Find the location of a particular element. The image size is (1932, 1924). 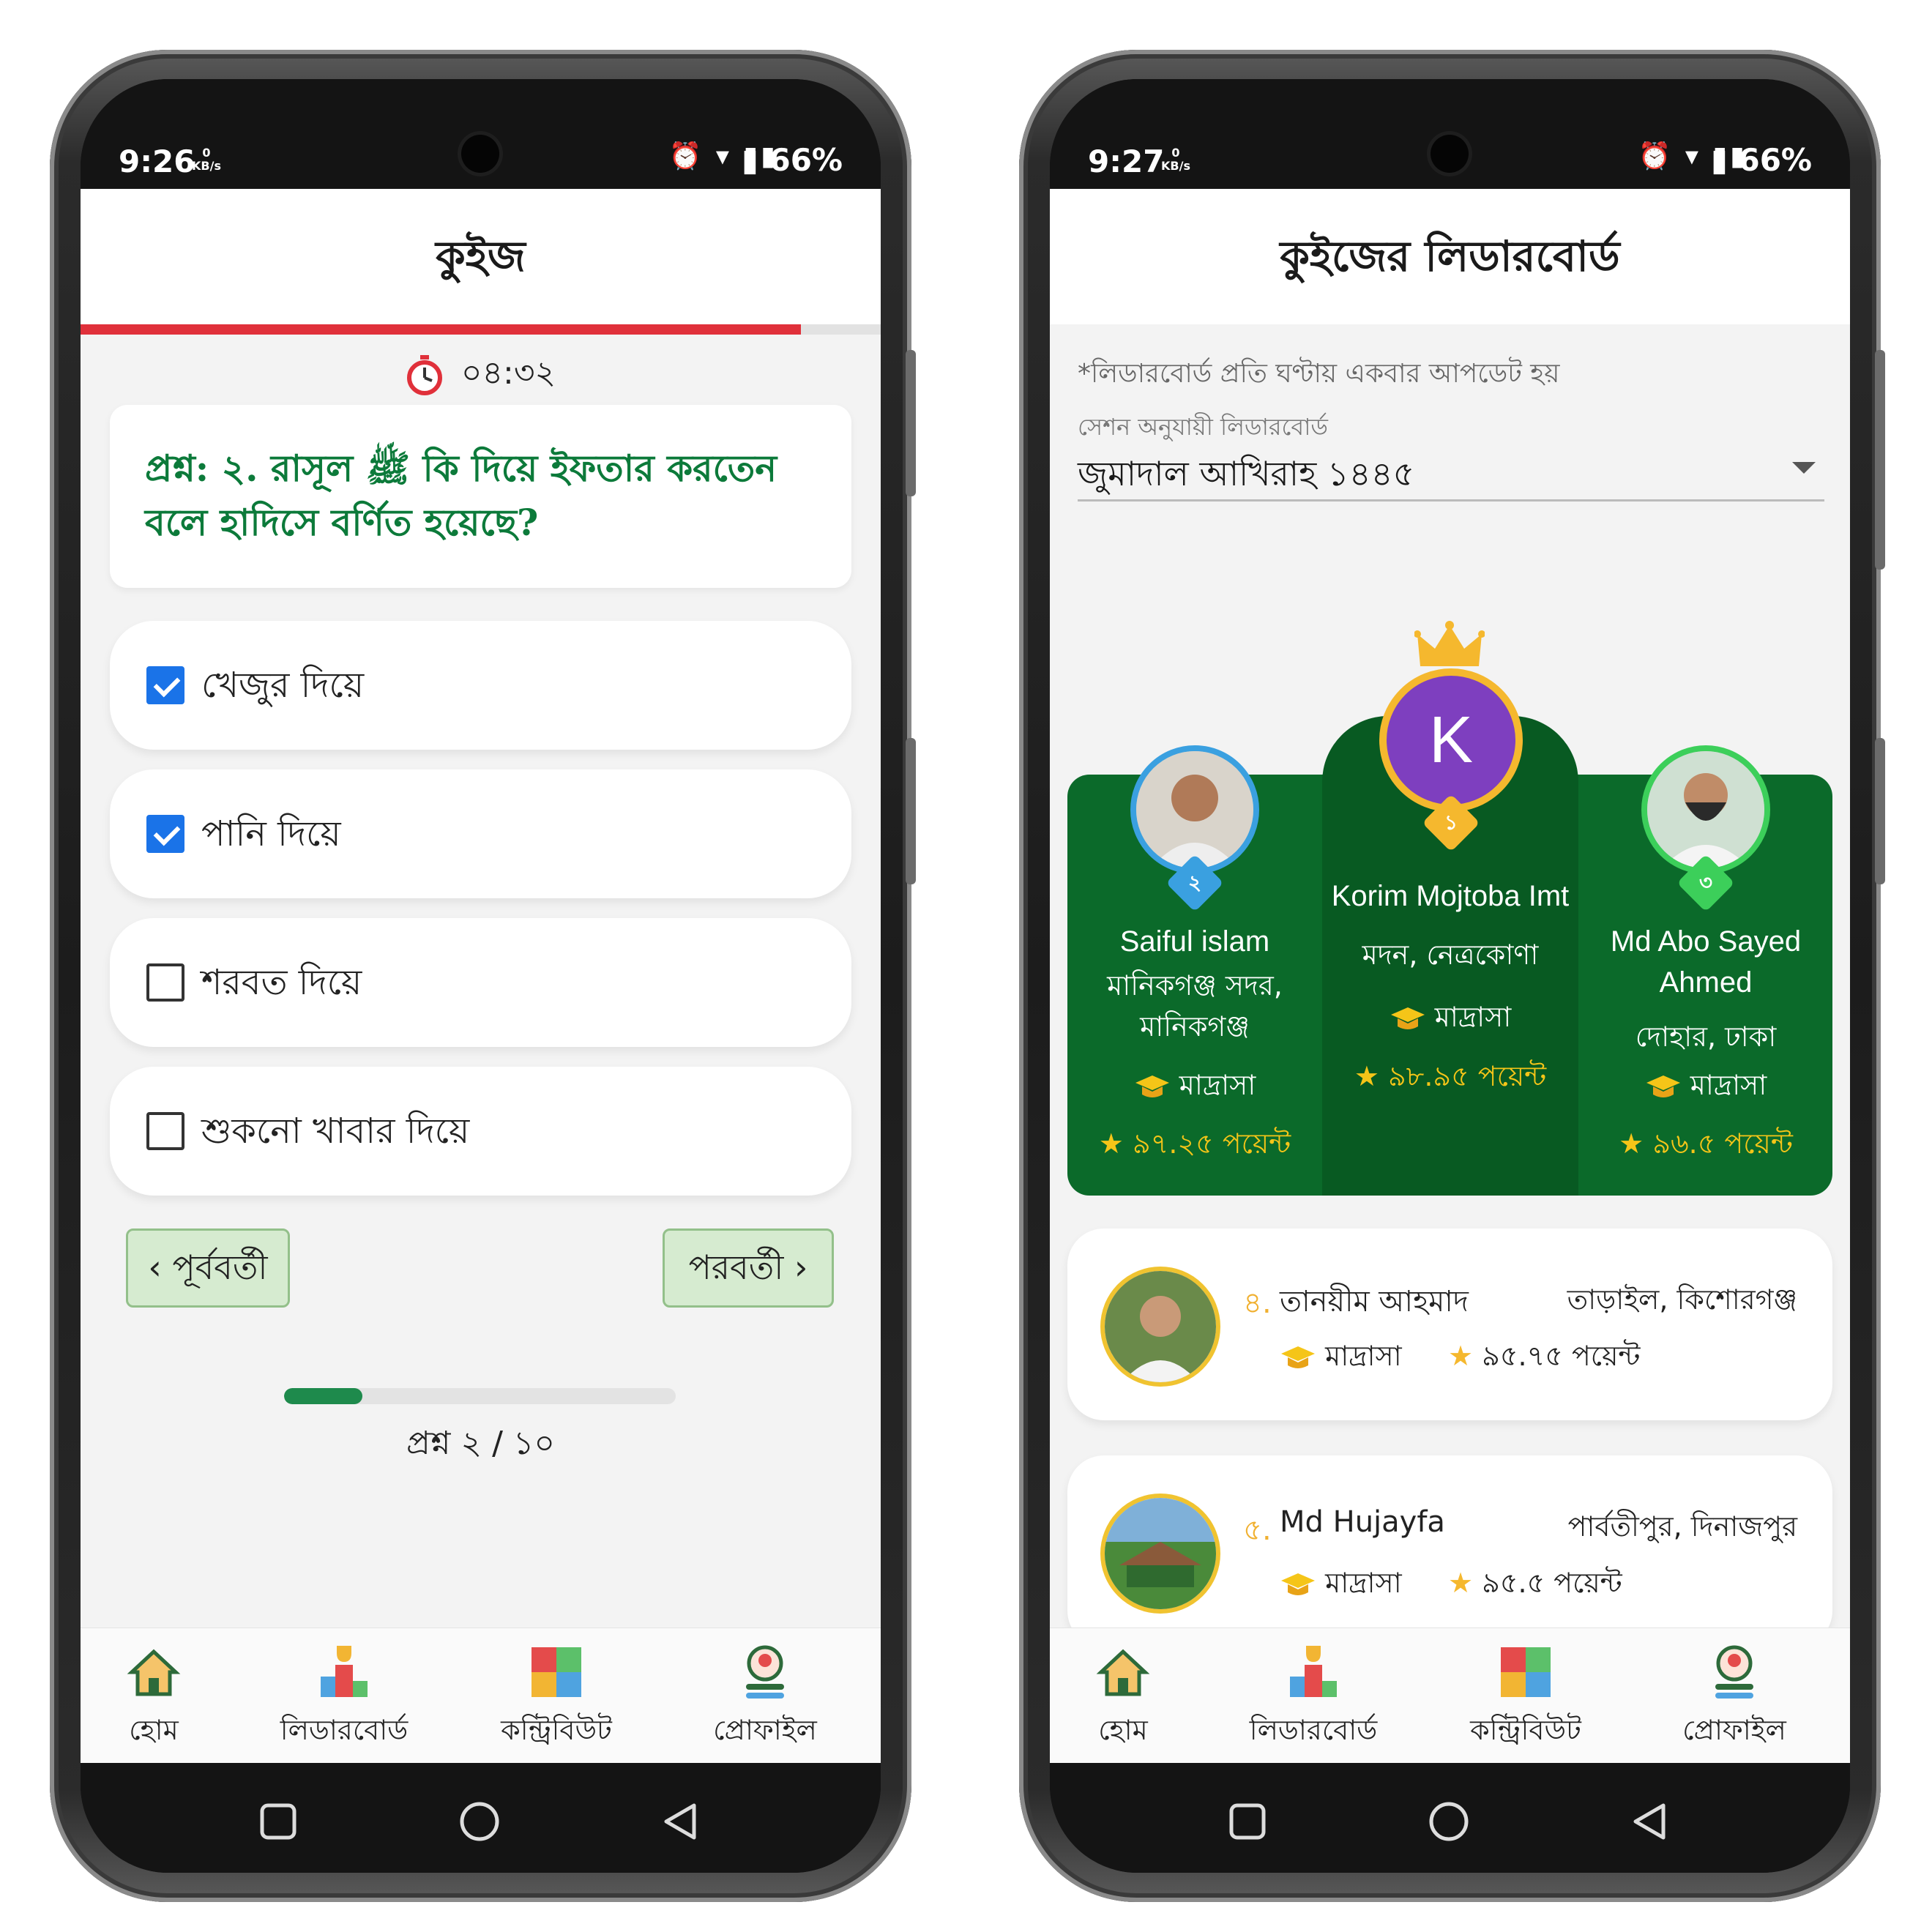

row-name: Md Hujayfa is located at coordinates (1363, 1522).